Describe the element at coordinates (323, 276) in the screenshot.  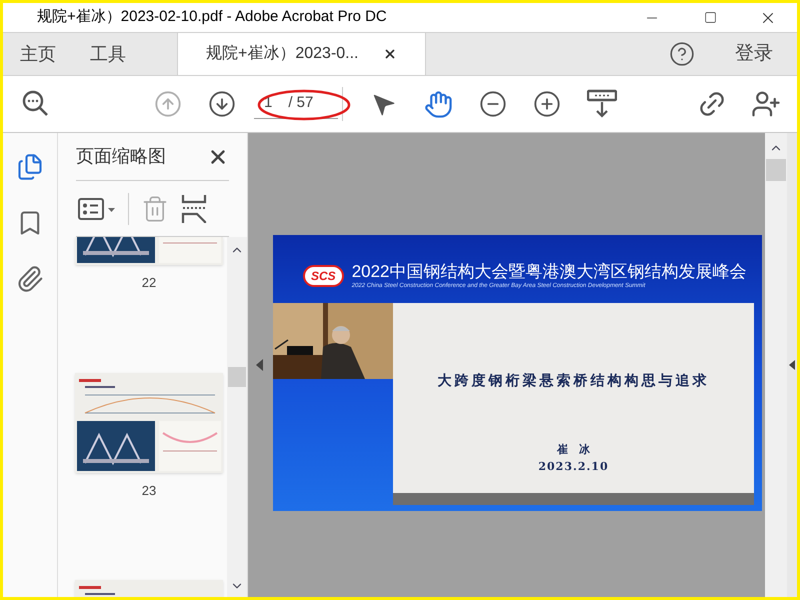
I see `logo: SCS` at that location.